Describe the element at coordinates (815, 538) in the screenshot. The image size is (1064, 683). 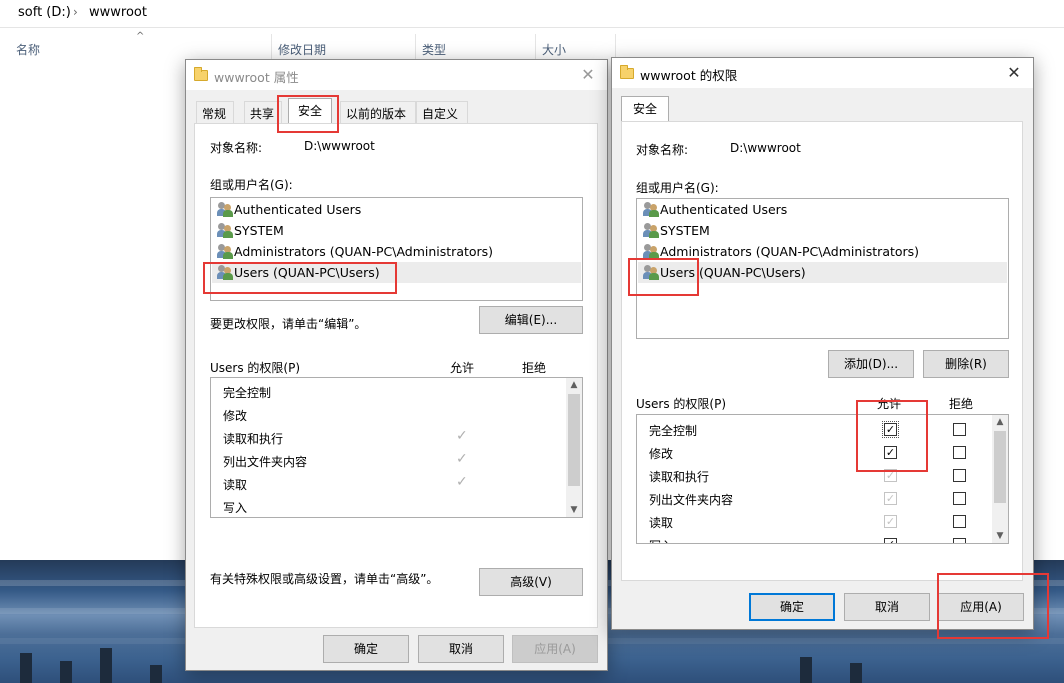
I see `permission-row: 写入 ✓` at that location.